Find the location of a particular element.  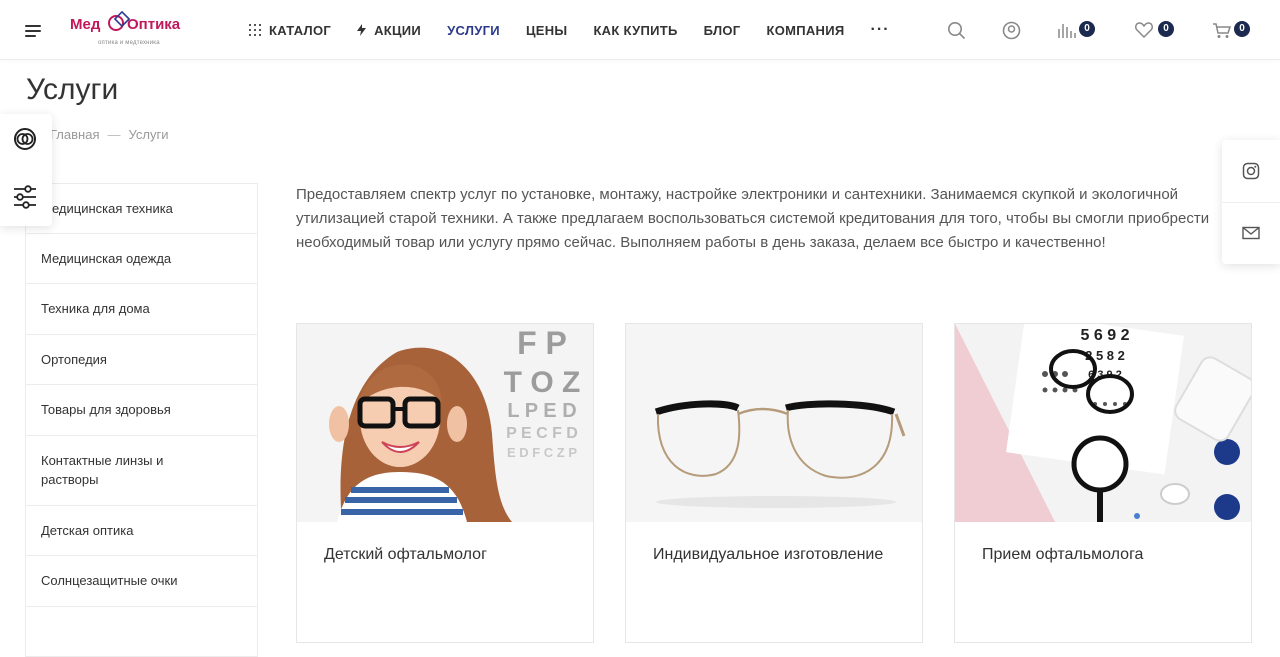

sidebar-item-medical-clothing: Медицинская одежда is located at coordinates (141, 259).